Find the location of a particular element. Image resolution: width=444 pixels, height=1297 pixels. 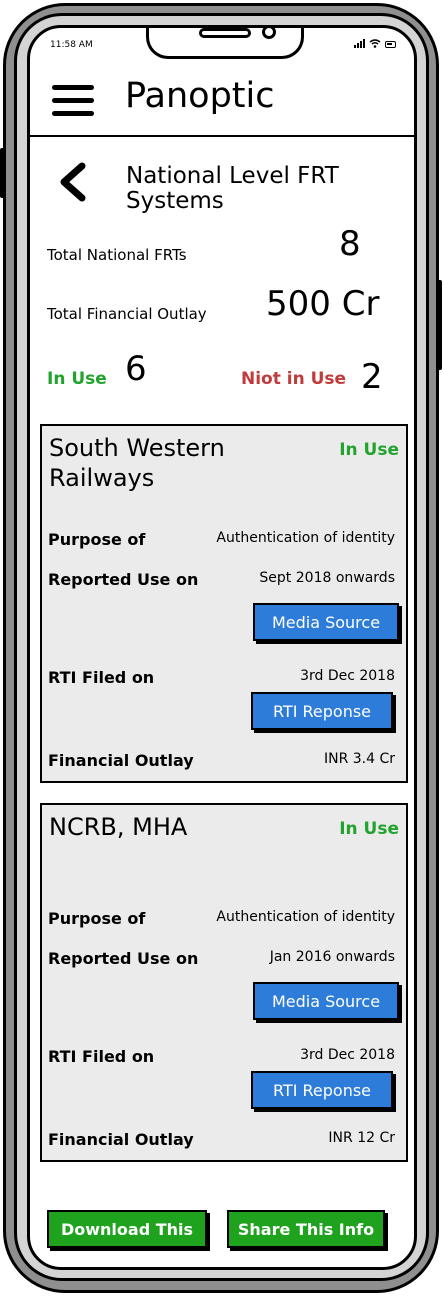

reported-use-value: Jan 2016 onwards is located at coordinates (332, 957).